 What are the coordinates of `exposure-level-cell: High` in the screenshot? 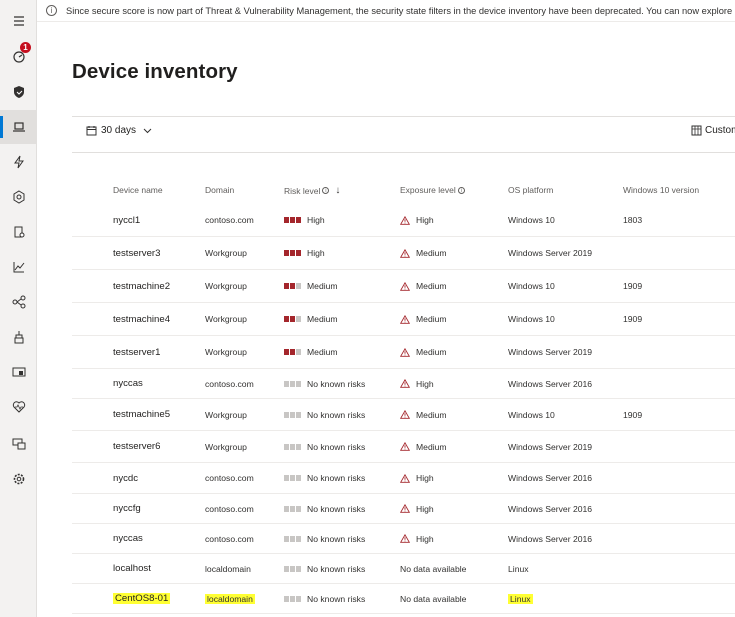 It's located at (417, 538).